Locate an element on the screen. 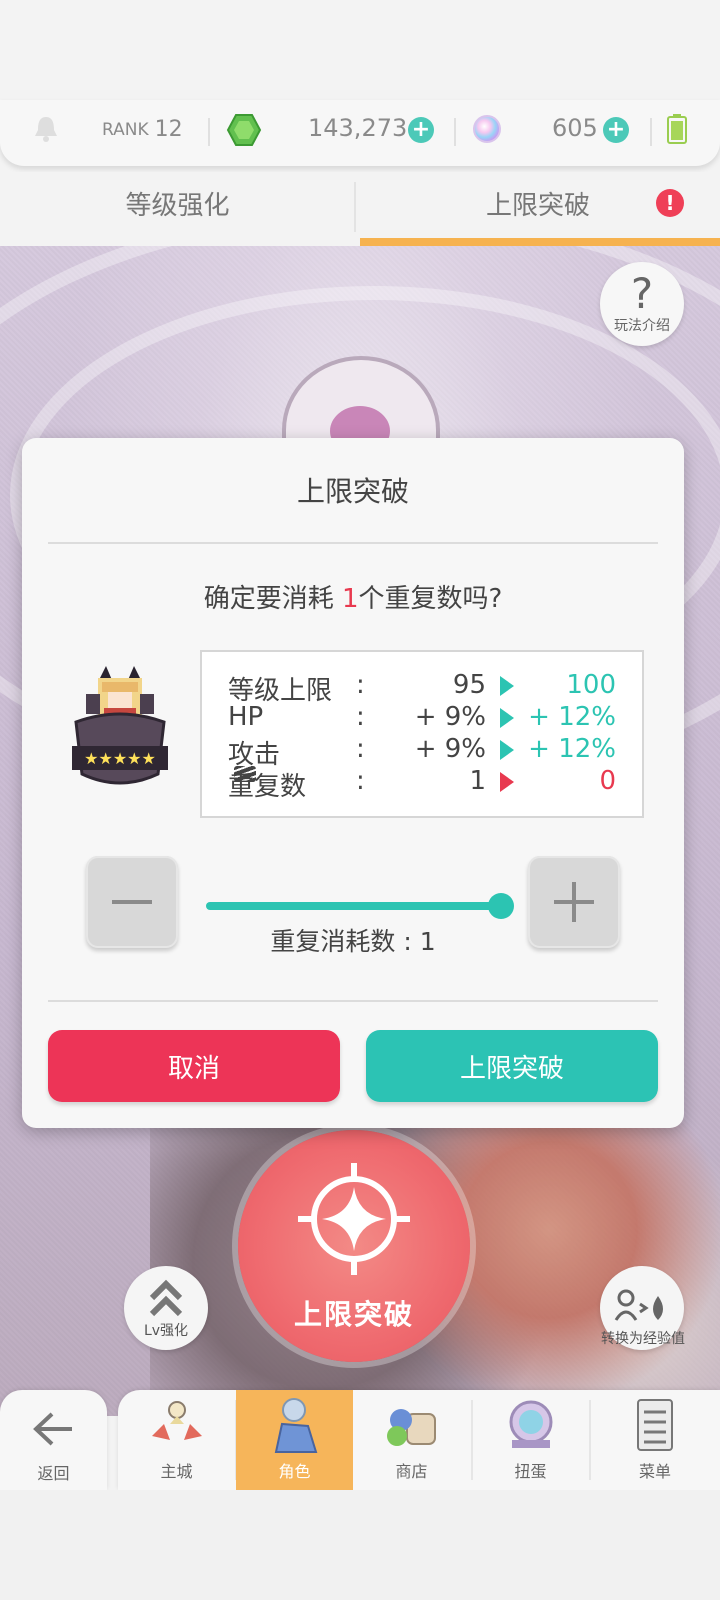 This screenshot has height=1600, width=720. limit-break-action-button: 上限突破 is located at coordinates (354, 1246).